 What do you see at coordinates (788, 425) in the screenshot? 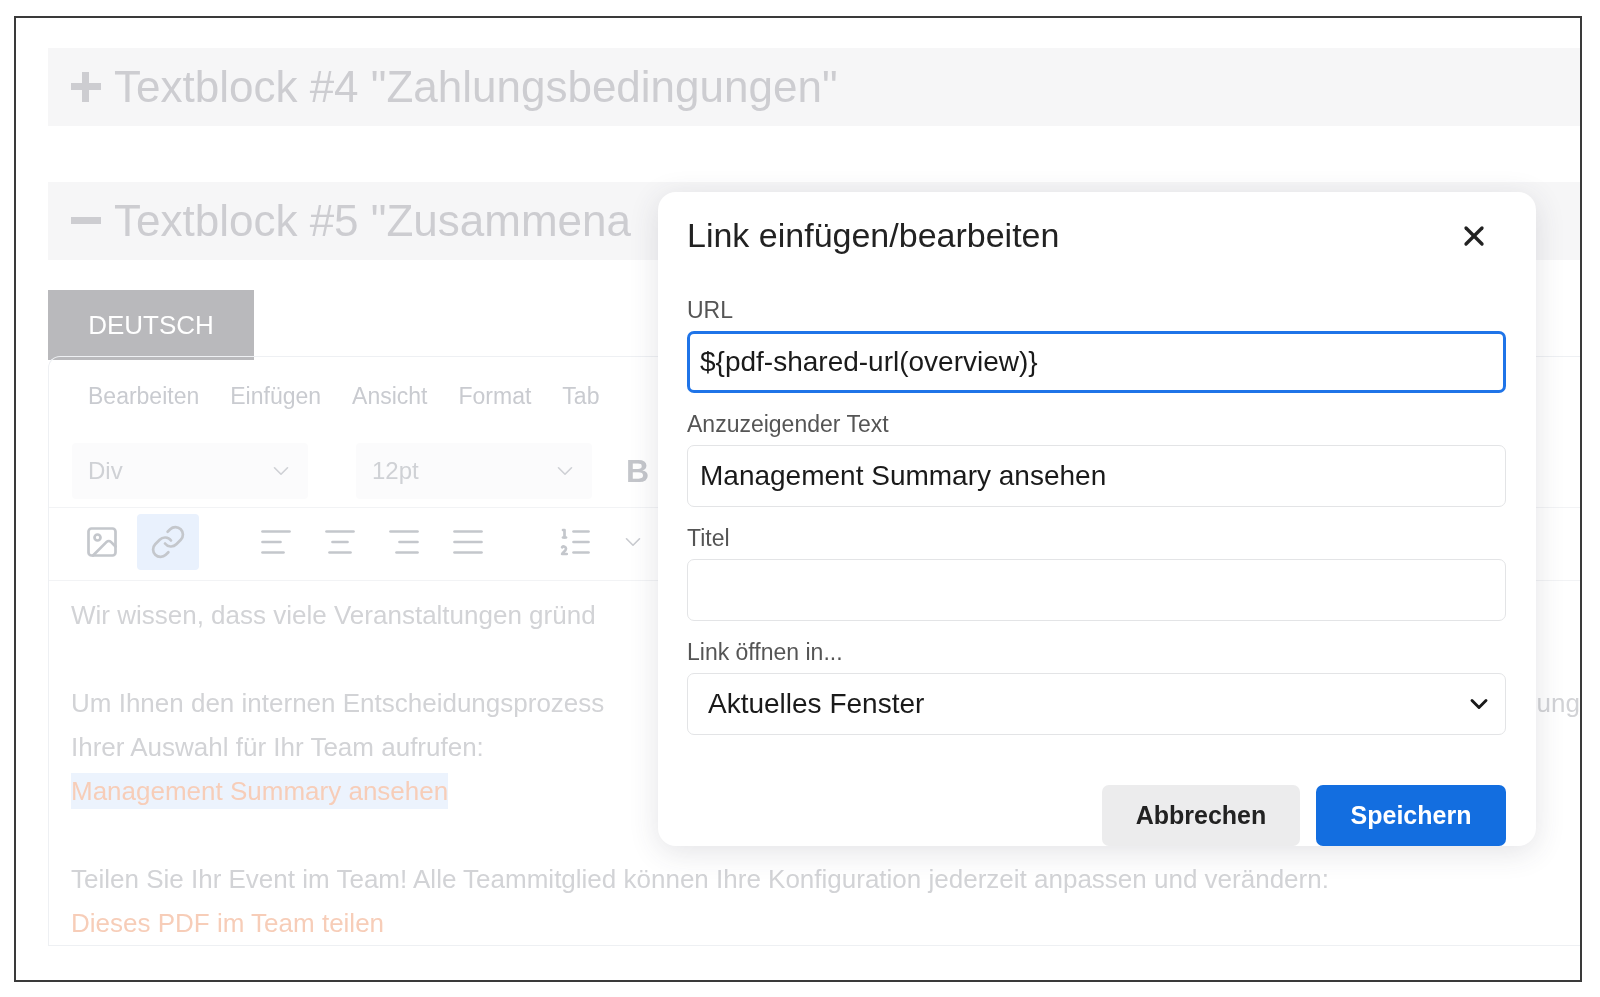
I see `field-label: Anzuzeigender Text` at bounding box center [788, 425].